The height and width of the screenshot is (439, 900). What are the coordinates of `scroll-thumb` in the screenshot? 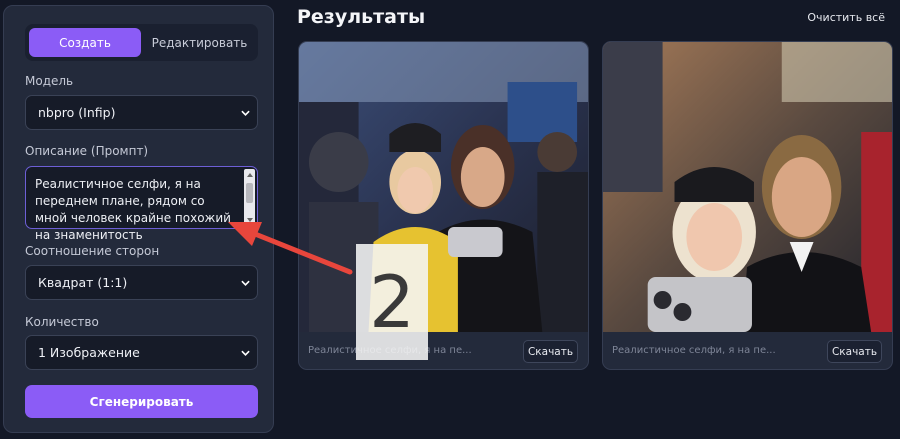 It's located at (249, 193).